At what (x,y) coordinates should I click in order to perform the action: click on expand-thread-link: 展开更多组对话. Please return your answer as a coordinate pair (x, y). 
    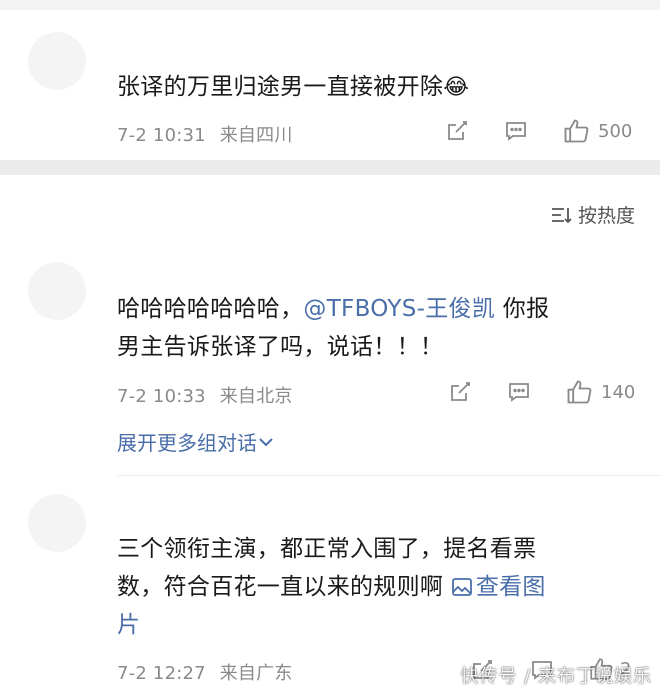
    Looking at the image, I should click on (196, 441).